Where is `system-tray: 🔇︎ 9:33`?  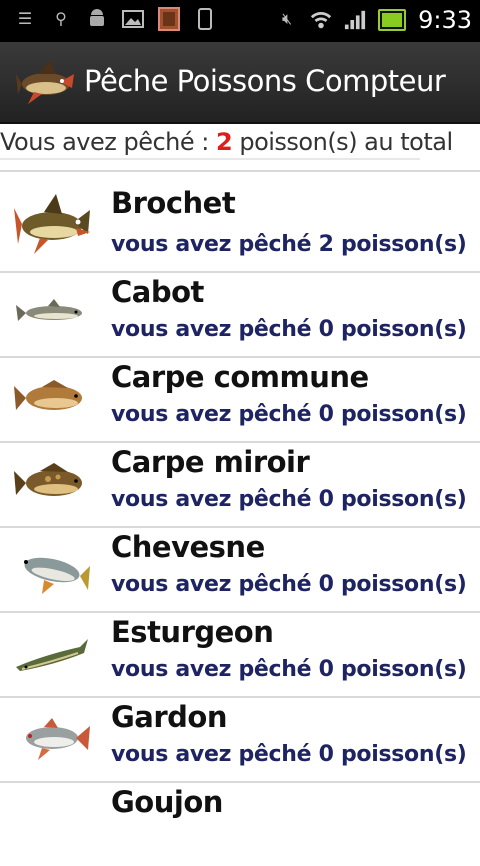 system-tray: 🔇︎ 9:33 is located at coordinates (374, 20).